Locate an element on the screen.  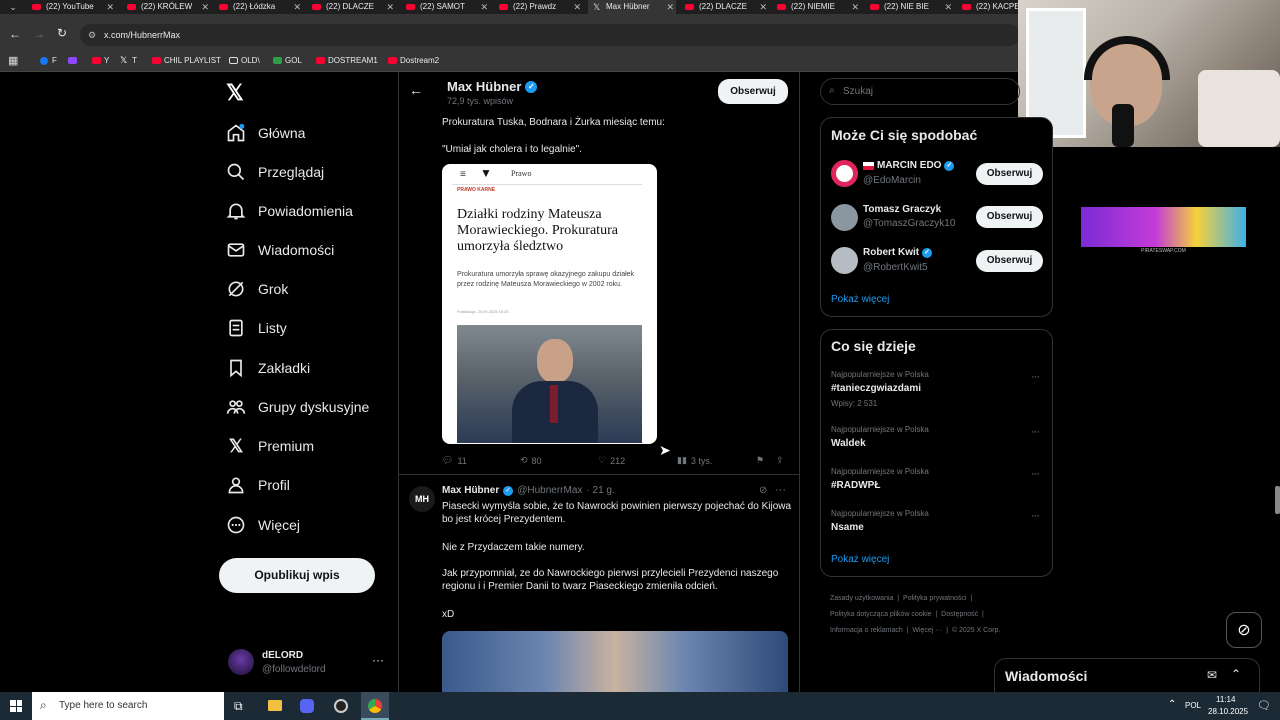
discord-icon is located at coordinates (307, 706).